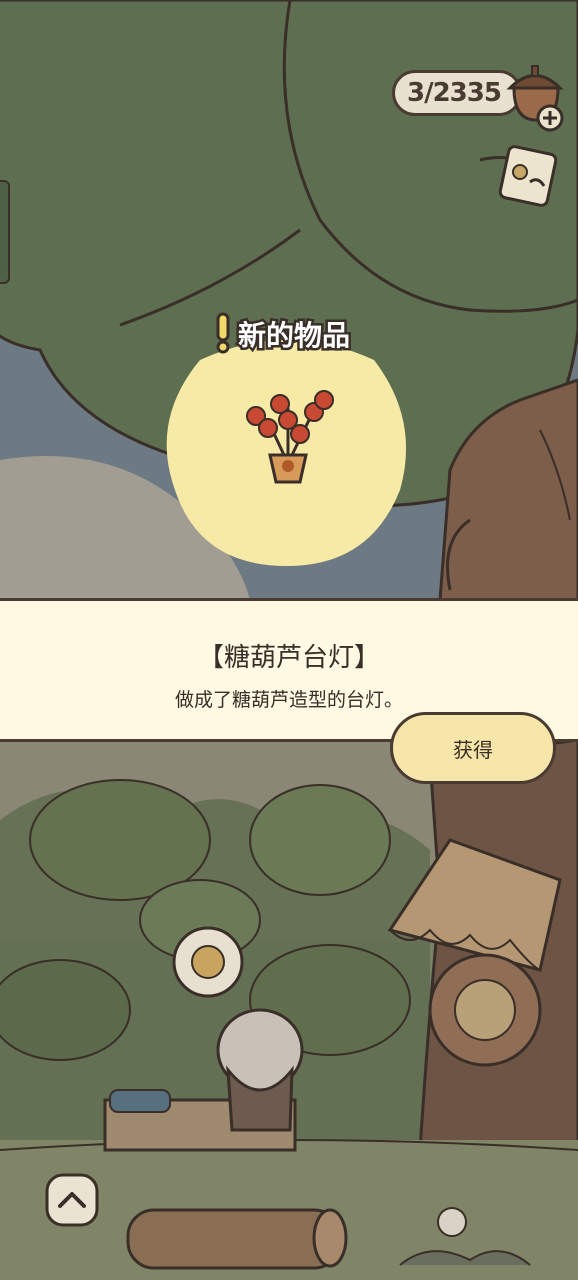 The image size is (578, 1280). Describe the element at coordinates (288, 700) in the screenshot. I see `item-description: 做成了糖葫芦造型的台灯。` at that location.